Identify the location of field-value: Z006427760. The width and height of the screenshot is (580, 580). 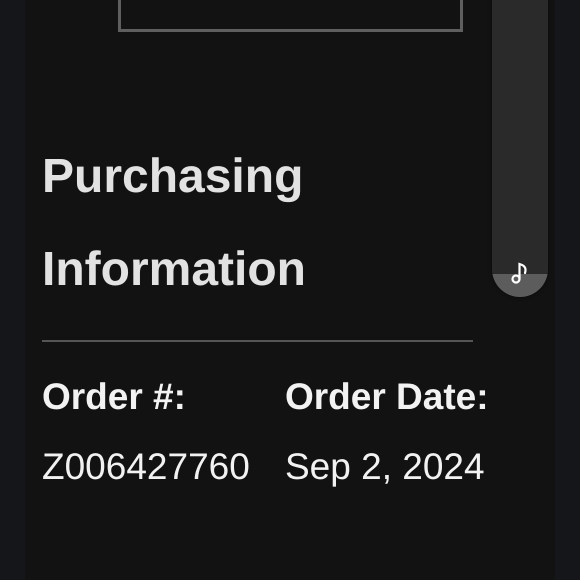
(146, 467).